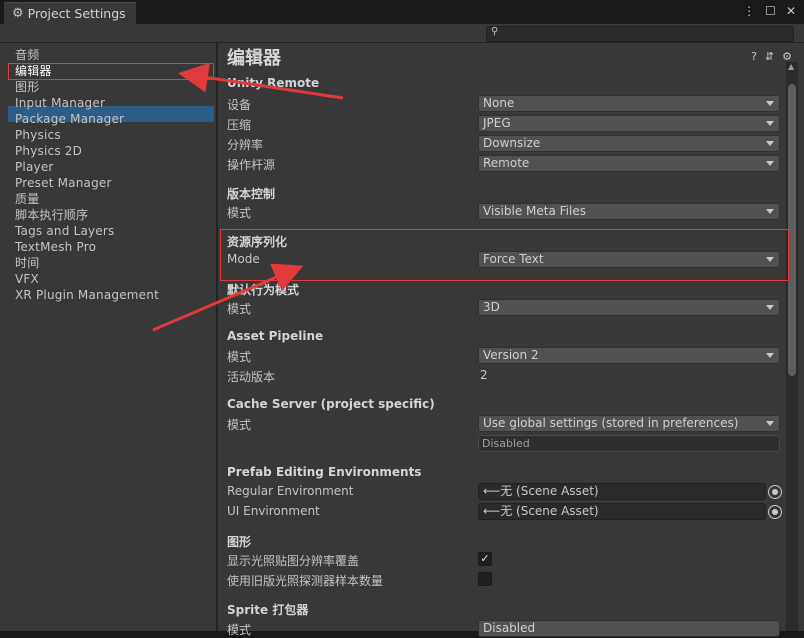 The image size is (804, 638). I want to click on section-cache-server-title: Cache Server (project specific), so click(331, 404).